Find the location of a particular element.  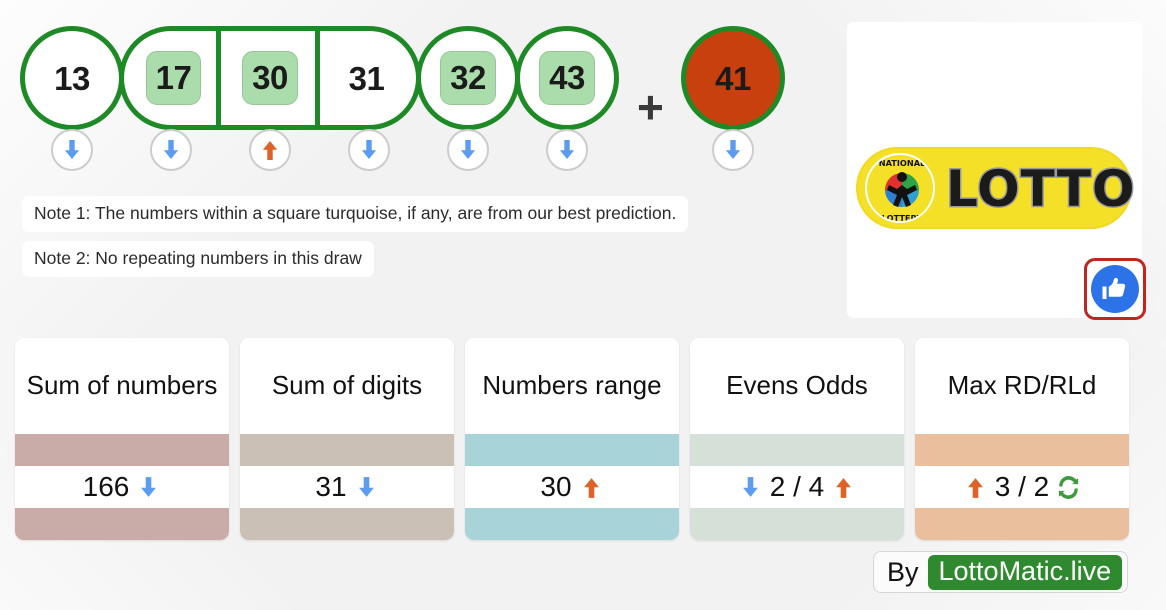

ball-number: 32 is located at coordinates (468, 78).